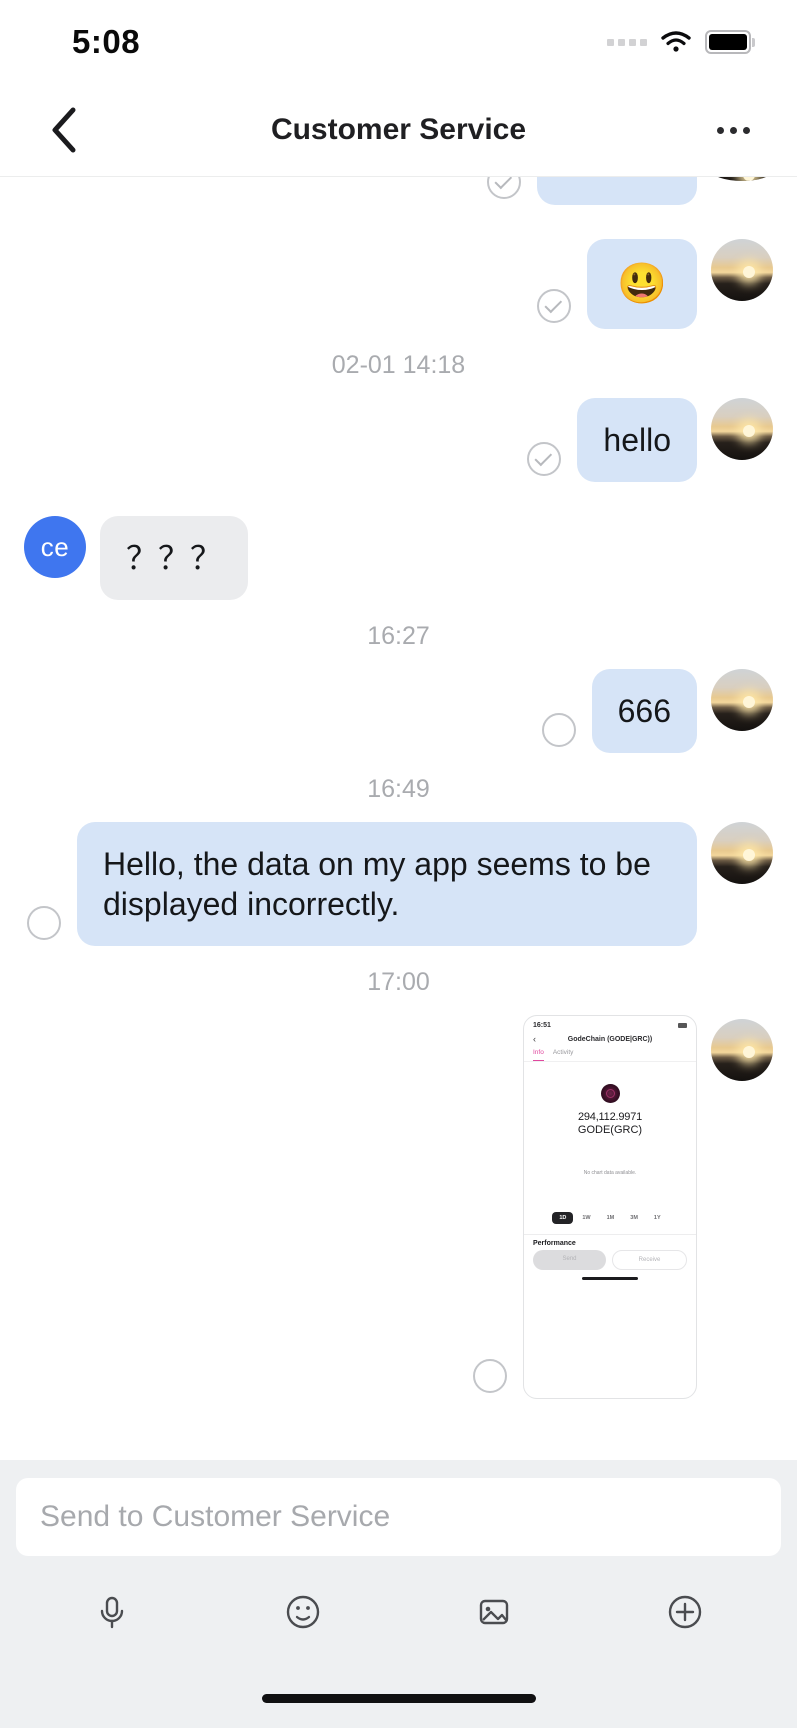 The width and height of the screenshot is (797, 1728). I want to click on plus-icon, so click(685, 1612).